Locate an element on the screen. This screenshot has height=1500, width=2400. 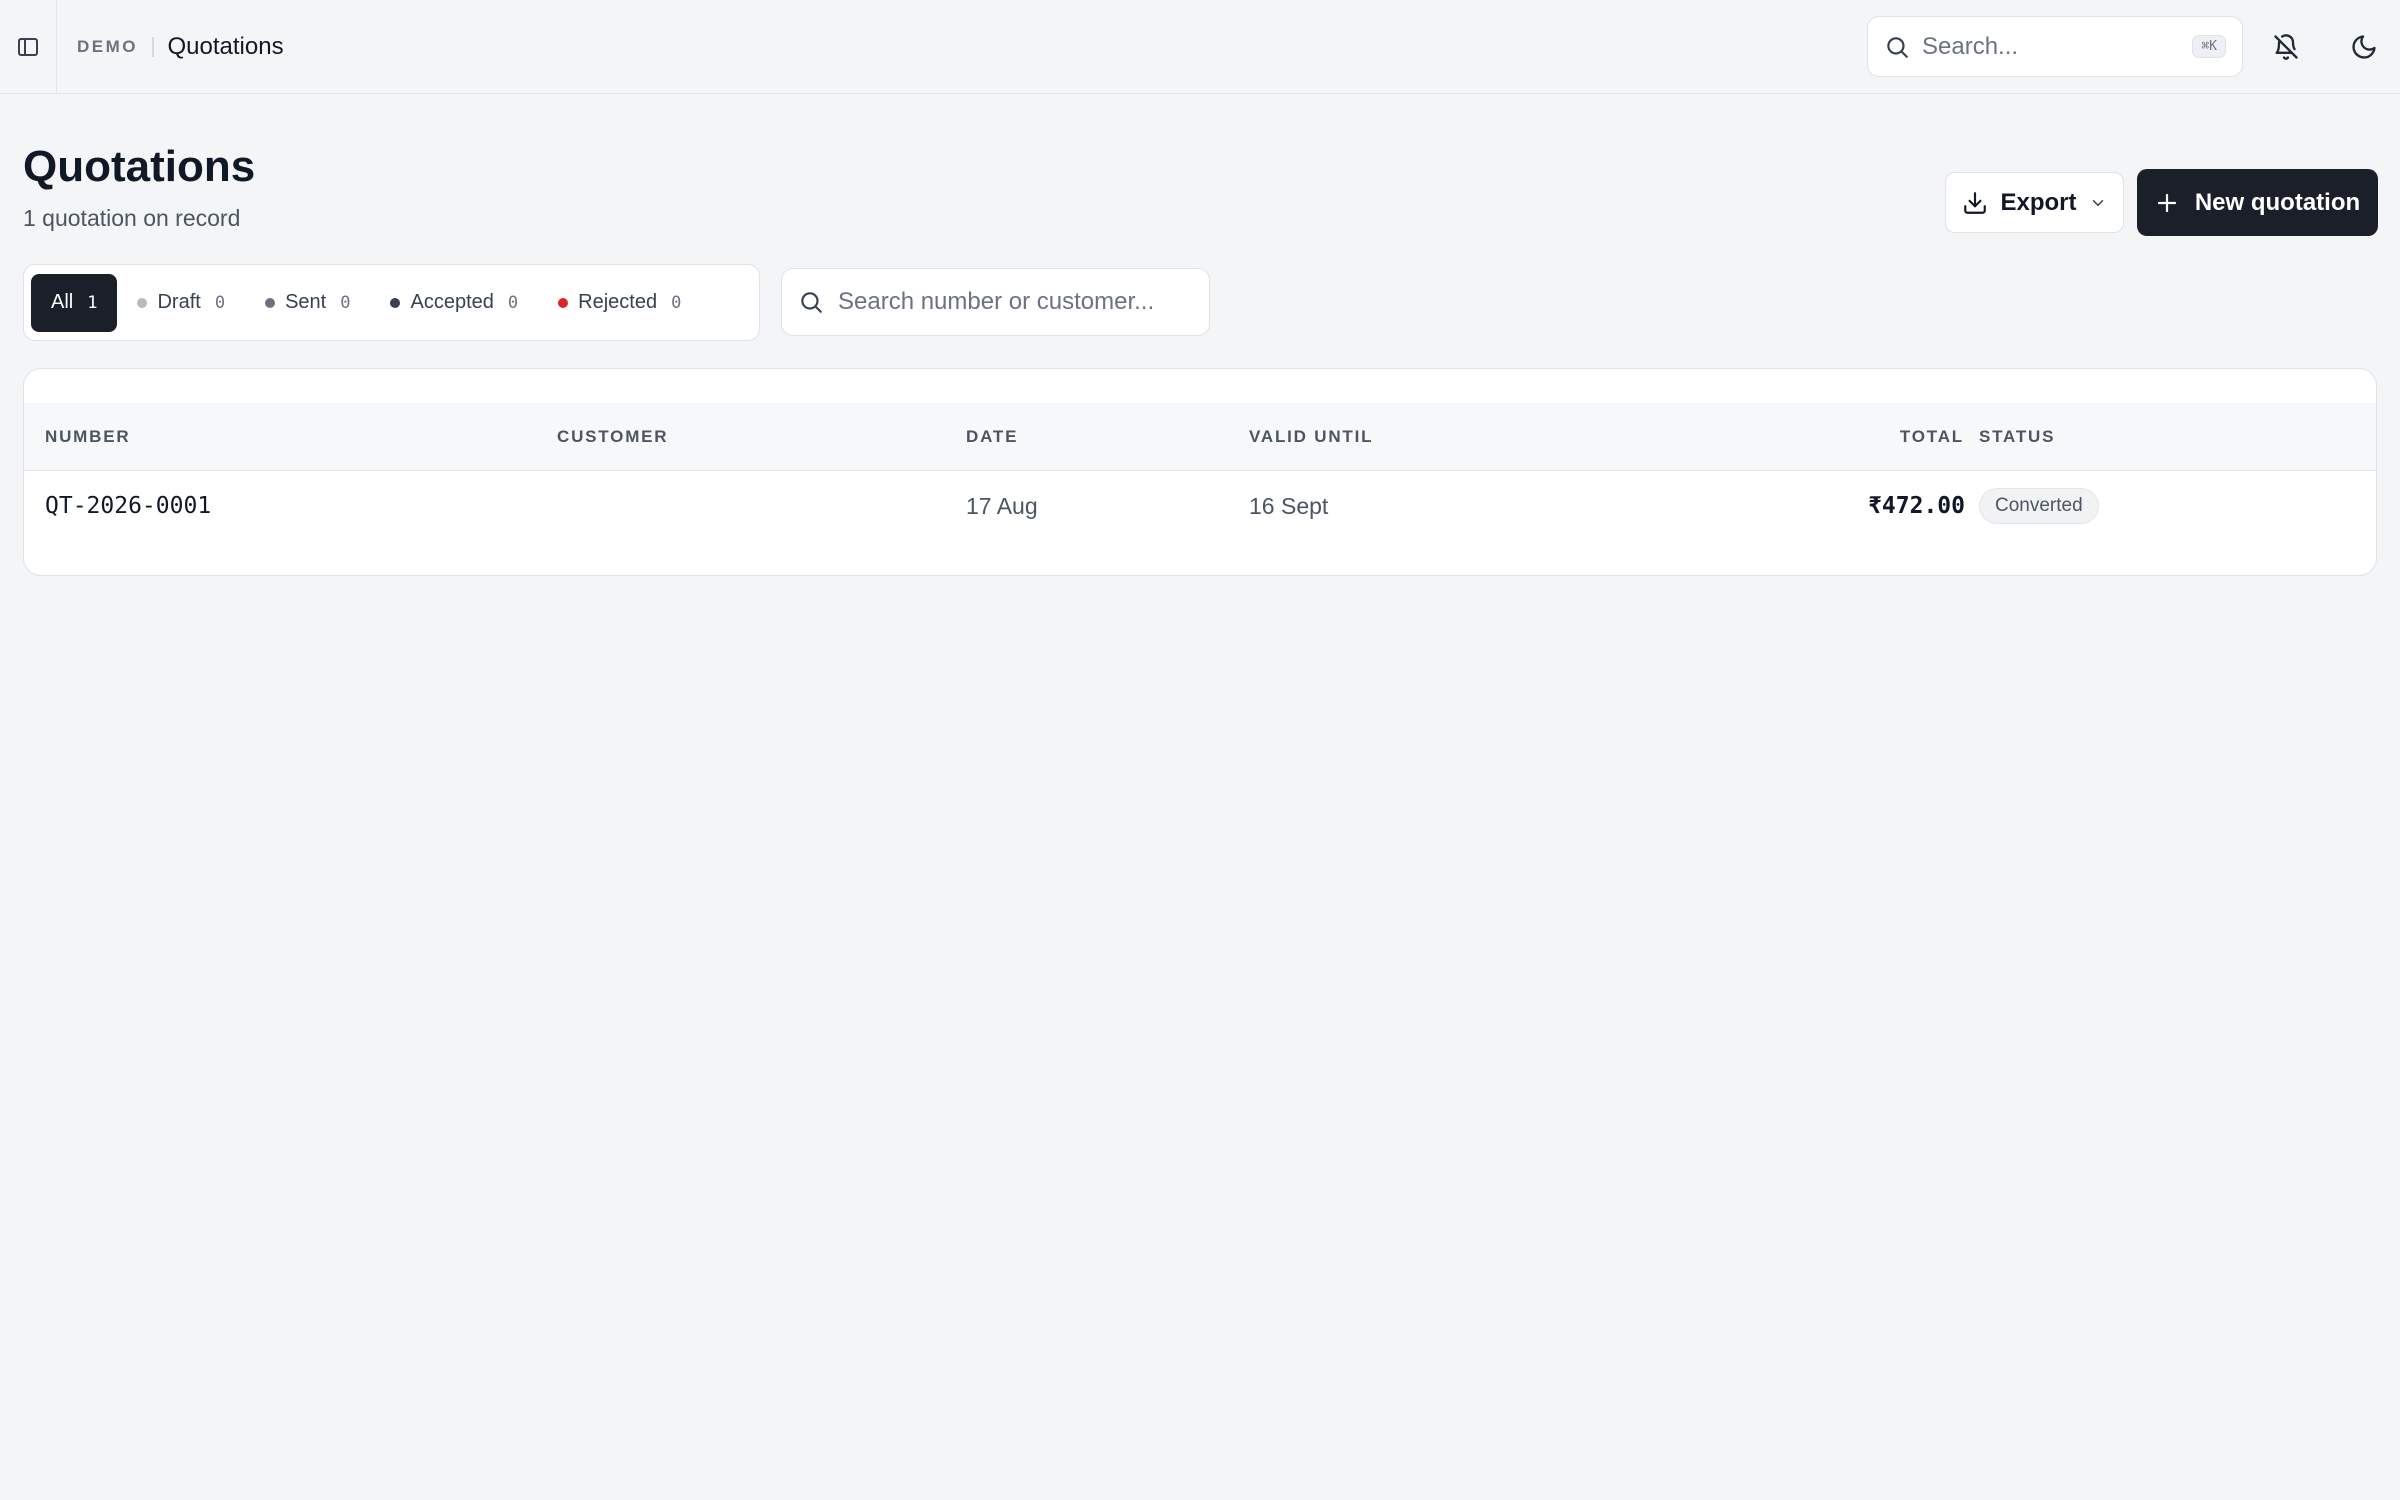
column-header-valid-until: VALID UNTIL is located at coordinates (1311, 437).